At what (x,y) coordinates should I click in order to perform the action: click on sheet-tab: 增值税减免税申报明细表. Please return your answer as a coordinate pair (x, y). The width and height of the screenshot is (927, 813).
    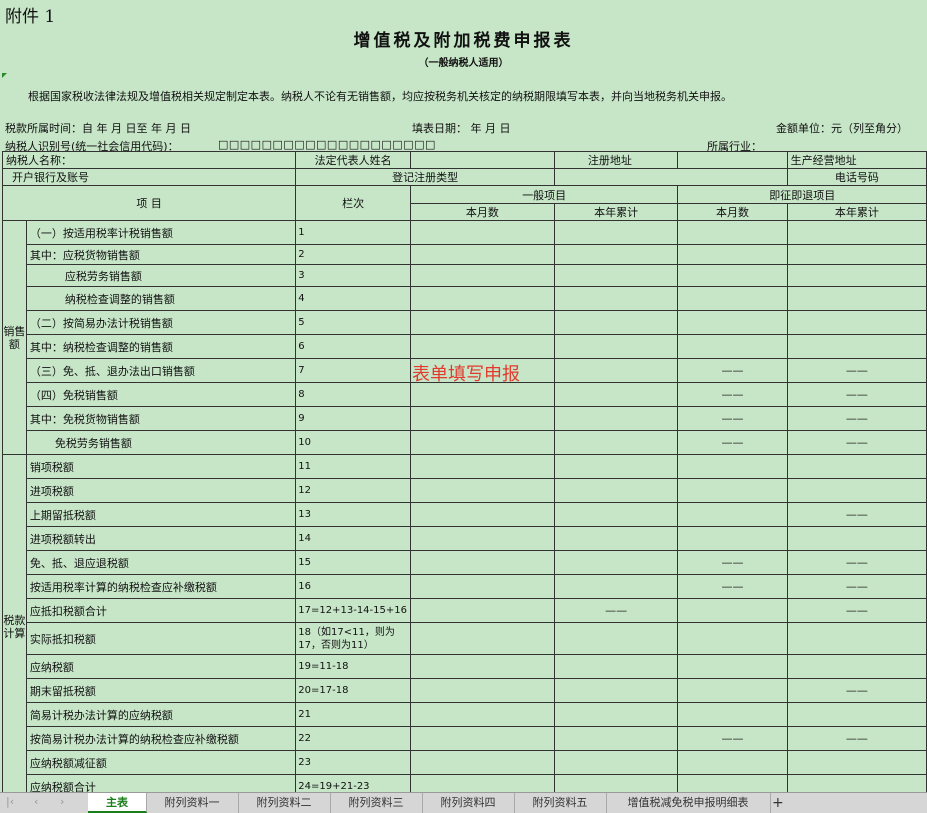
    Looking at the image, I should click on (688, 803).